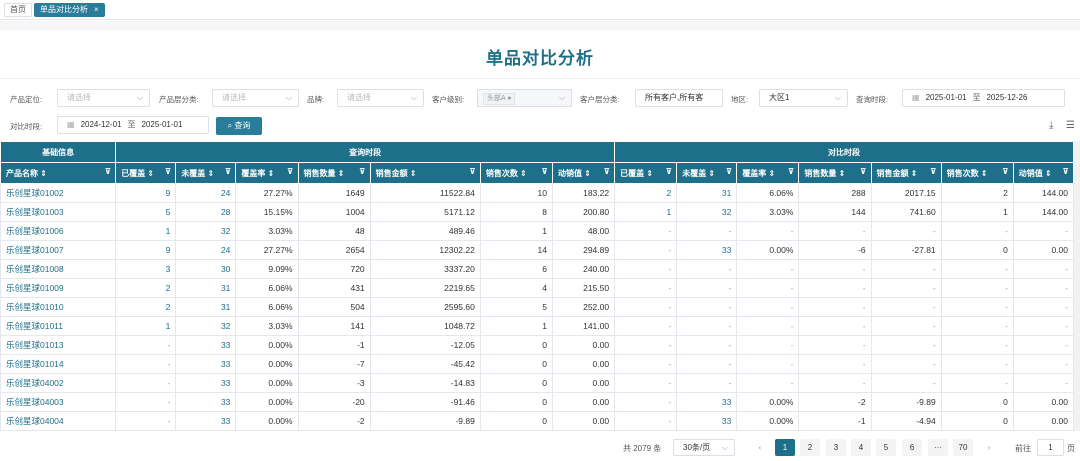 The width and height of the screenshot is (1080, 461). I want to click on page-button: 1, so click(785, 447).